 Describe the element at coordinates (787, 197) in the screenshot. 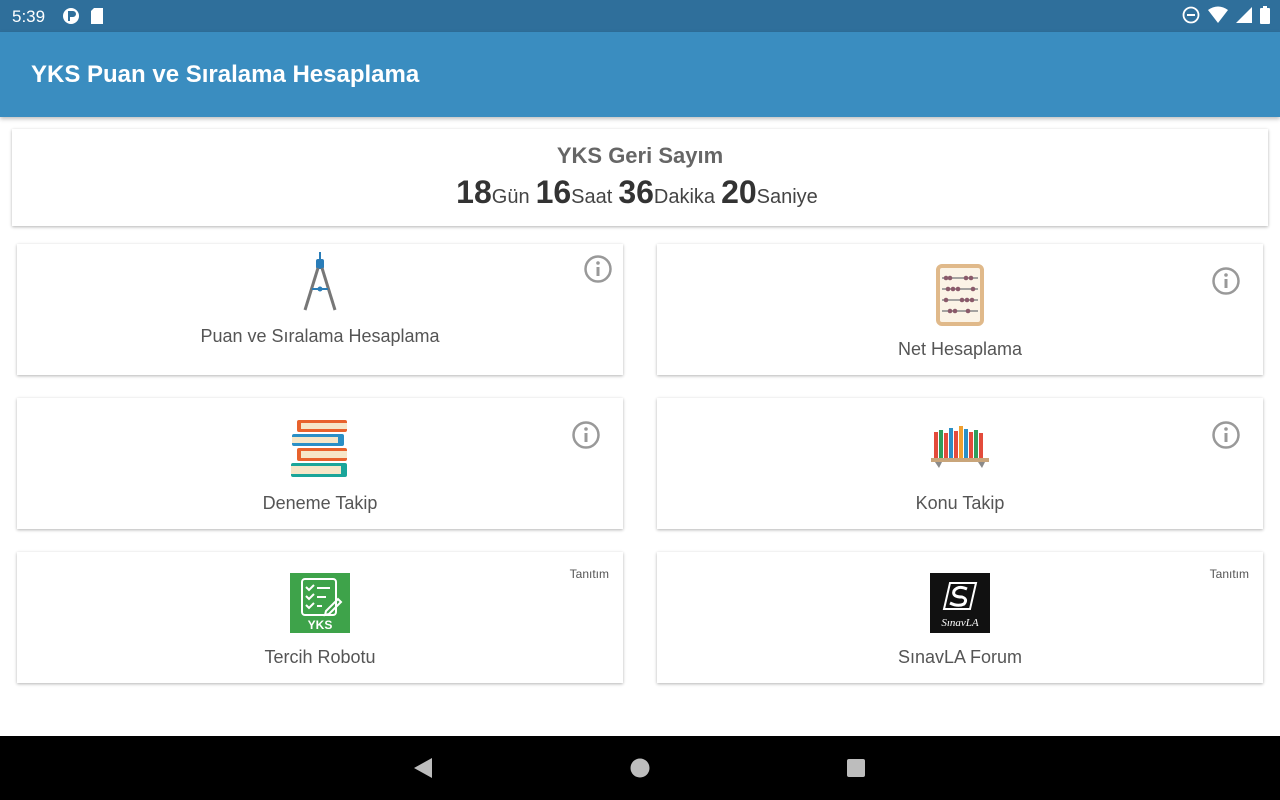

I see `countdown-seconds-unit: Saniye` at that location.